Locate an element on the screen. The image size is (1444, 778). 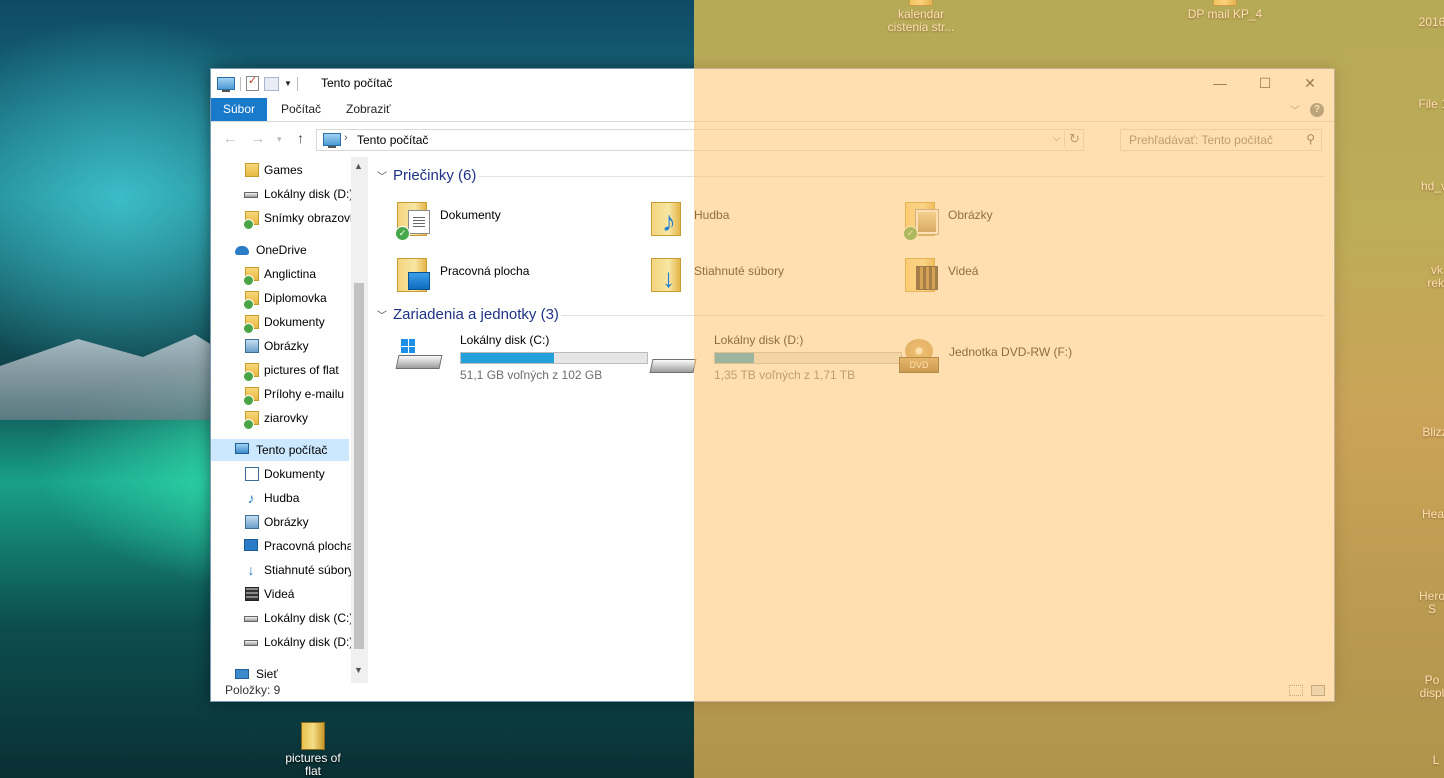
desktop-icon-hear: Hear is located at coordinates (1431, 514).